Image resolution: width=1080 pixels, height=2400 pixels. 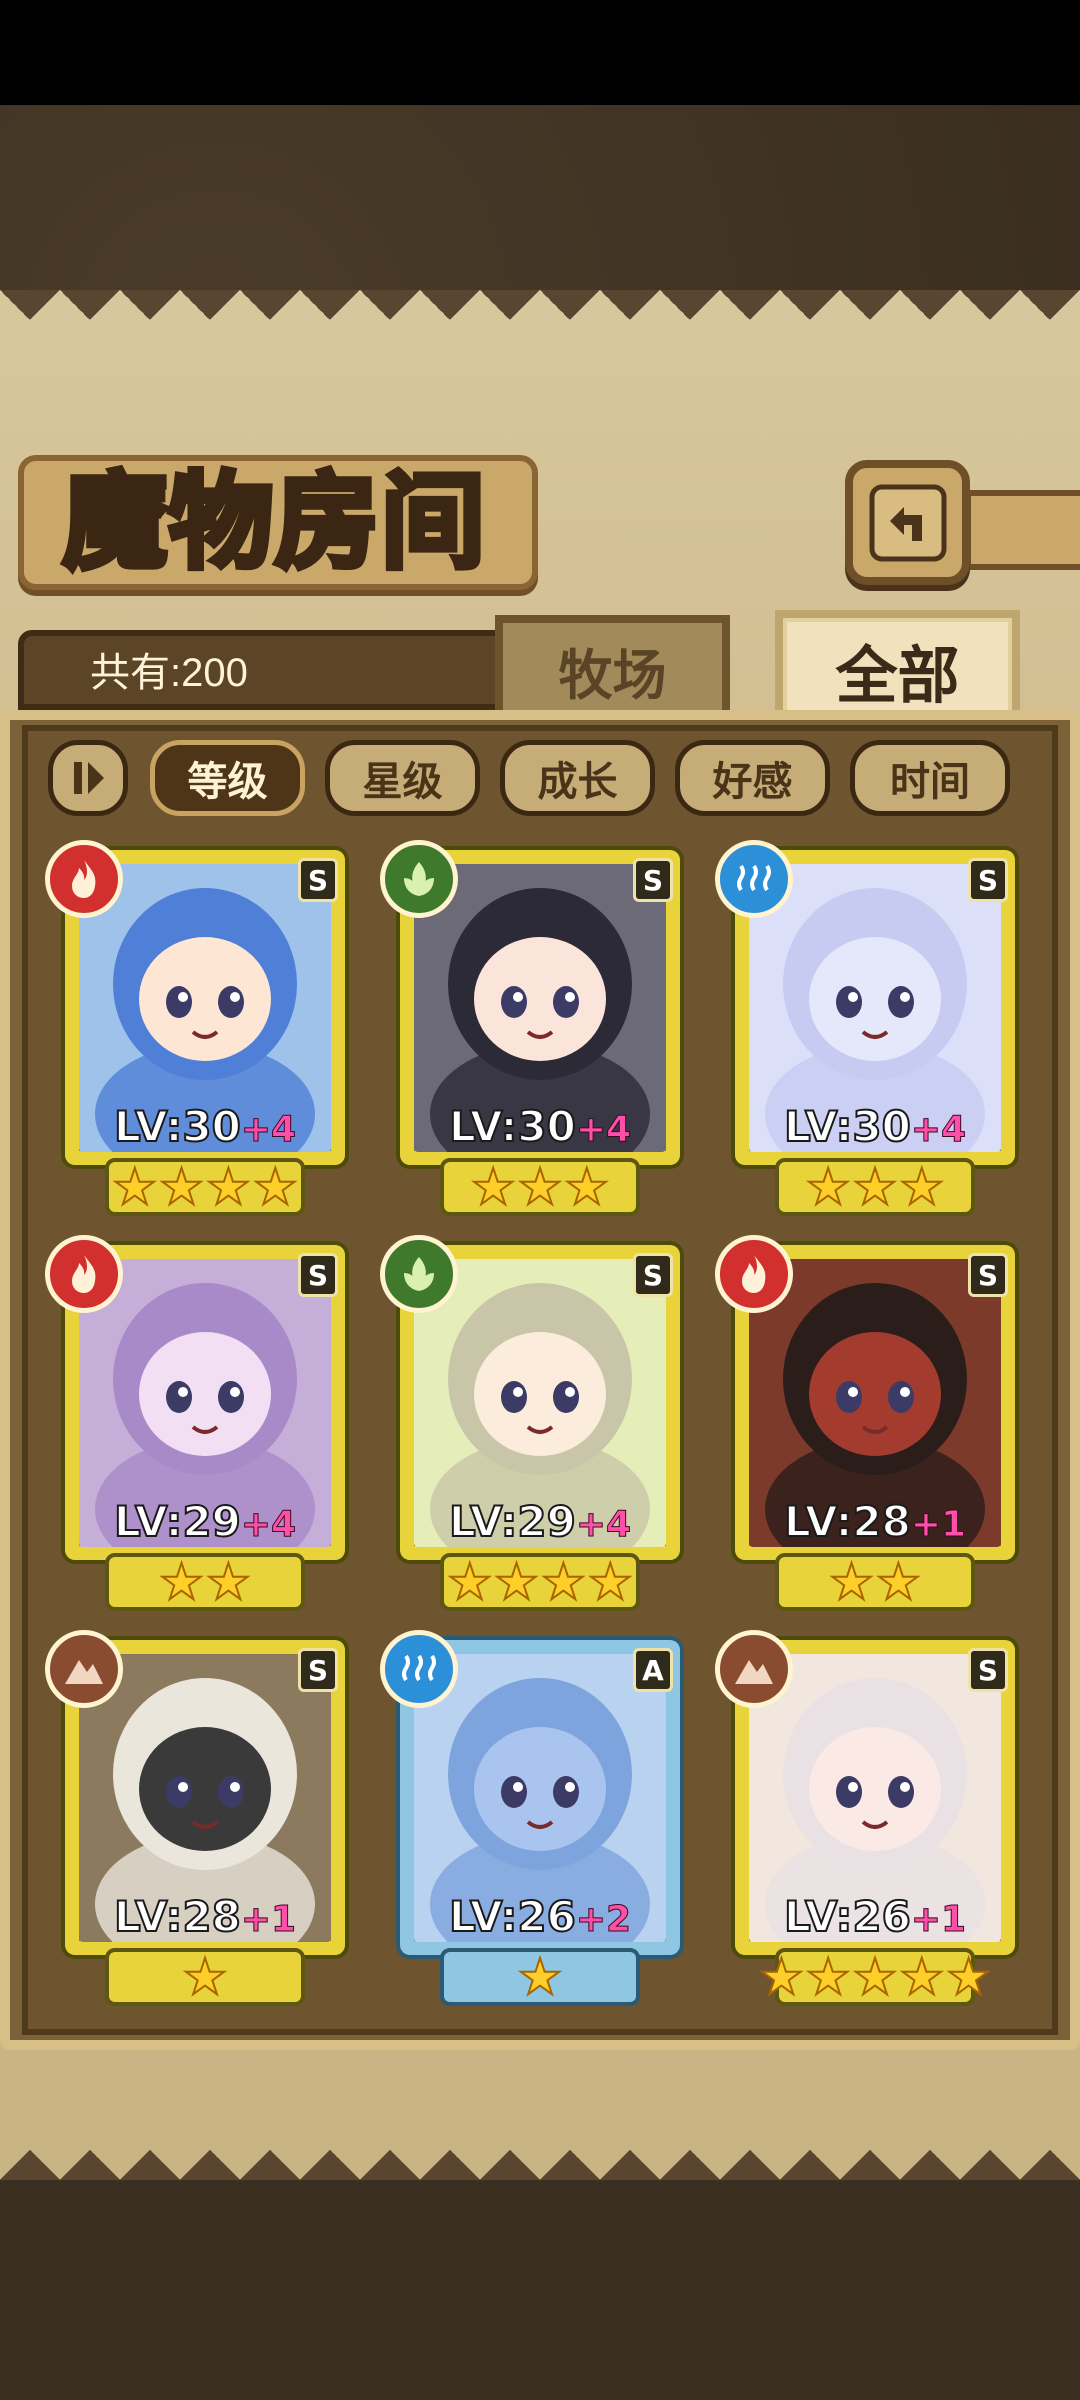 I want to click on monster-level: LV:26+1, so click(x=875, y=1916).